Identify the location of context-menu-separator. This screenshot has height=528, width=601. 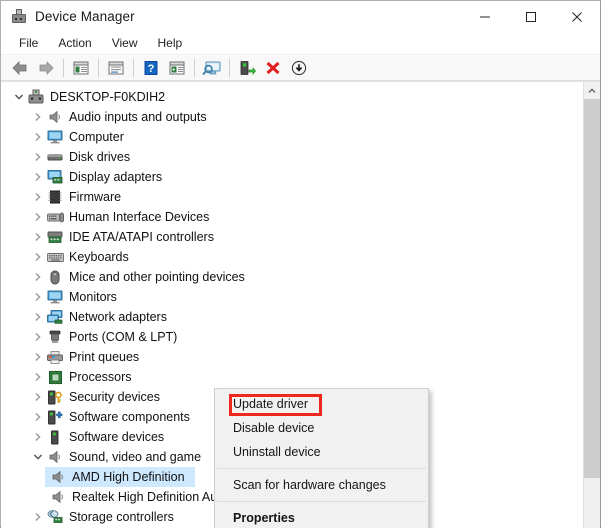
(321, 468).